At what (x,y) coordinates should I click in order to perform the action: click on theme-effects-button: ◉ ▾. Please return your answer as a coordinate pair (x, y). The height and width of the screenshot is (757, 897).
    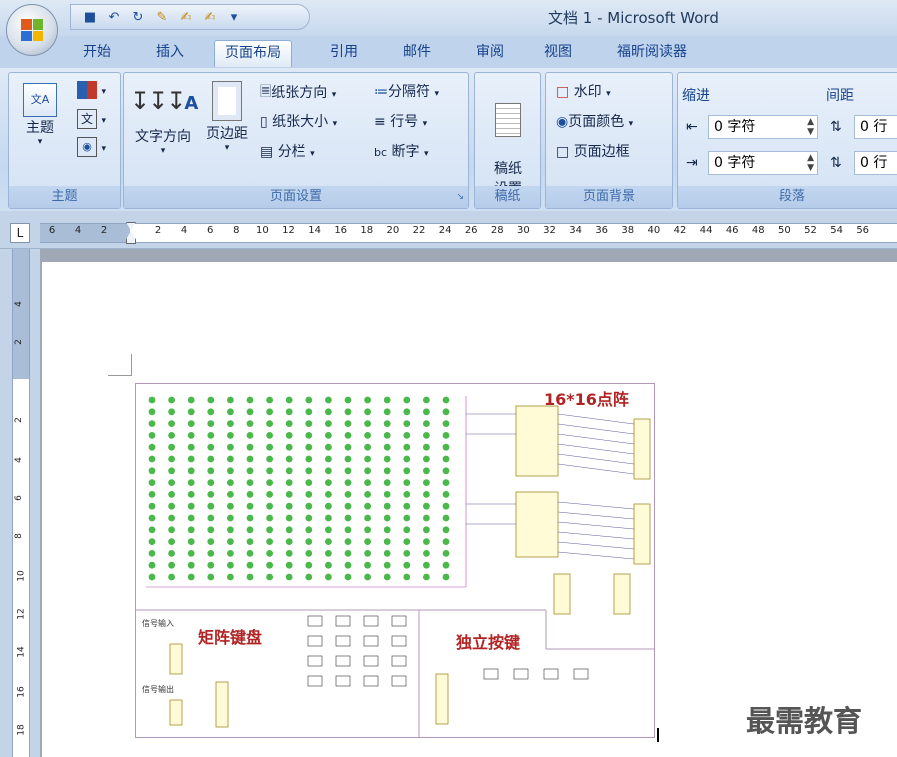
    Looking at the image, I should click on (91, 147).